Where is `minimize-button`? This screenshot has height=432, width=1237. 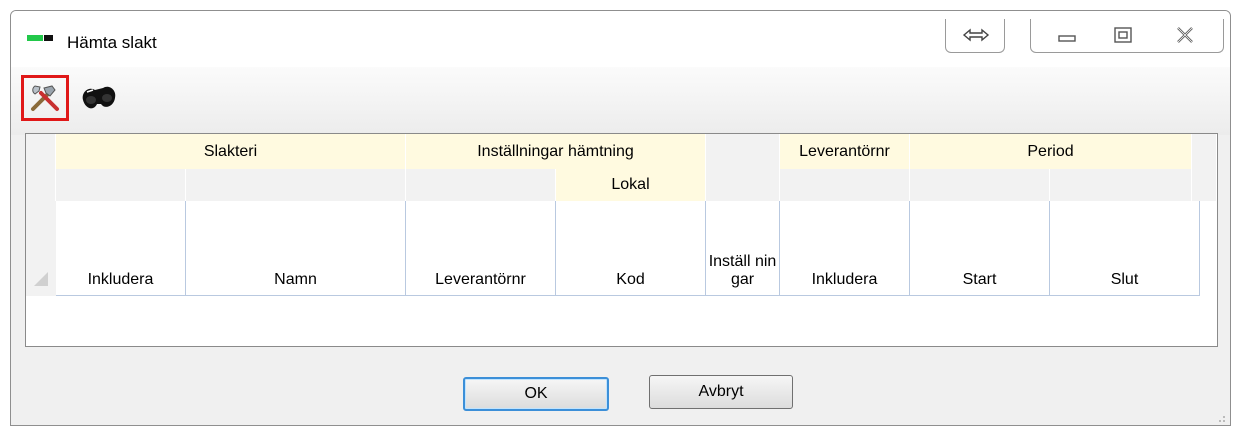 minimize-button is located at coordinates (1067, 35).